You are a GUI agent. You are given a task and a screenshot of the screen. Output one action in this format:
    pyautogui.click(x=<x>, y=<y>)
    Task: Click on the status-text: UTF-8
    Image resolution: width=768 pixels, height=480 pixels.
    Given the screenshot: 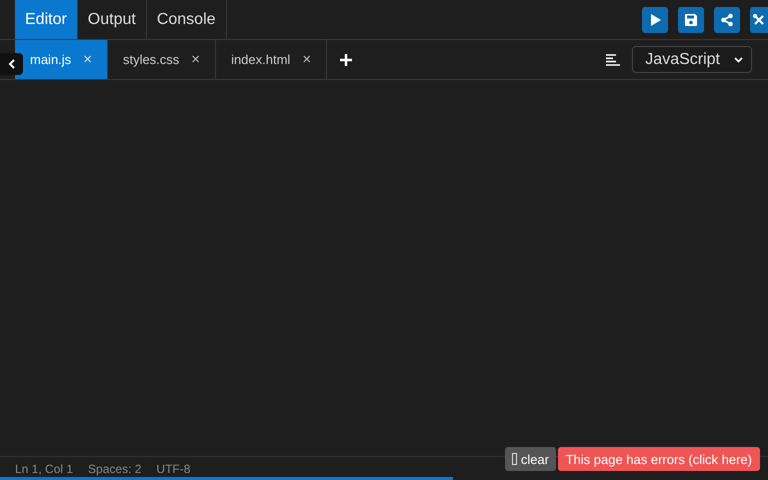 What is the action you would take?
    pyautogui.click(x=173, y=469)
    